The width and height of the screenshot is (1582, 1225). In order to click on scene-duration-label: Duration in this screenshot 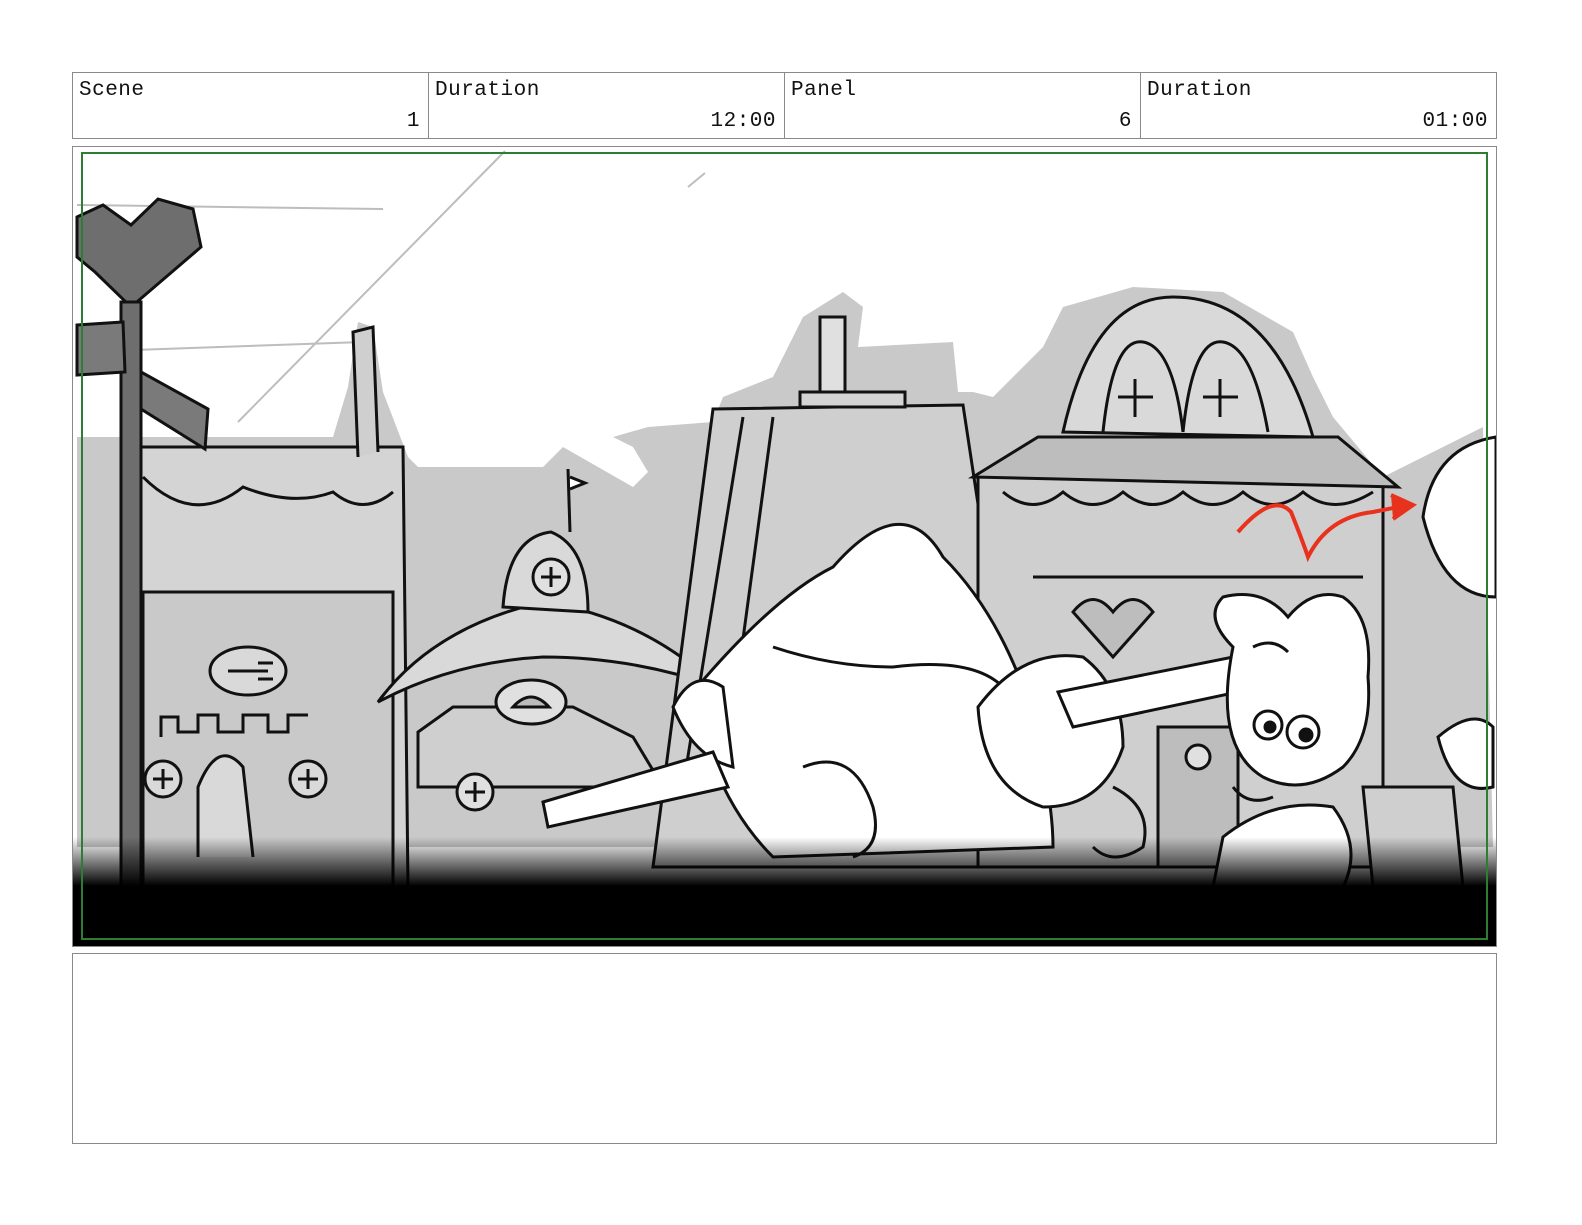, I will do `click(487, 90)`.